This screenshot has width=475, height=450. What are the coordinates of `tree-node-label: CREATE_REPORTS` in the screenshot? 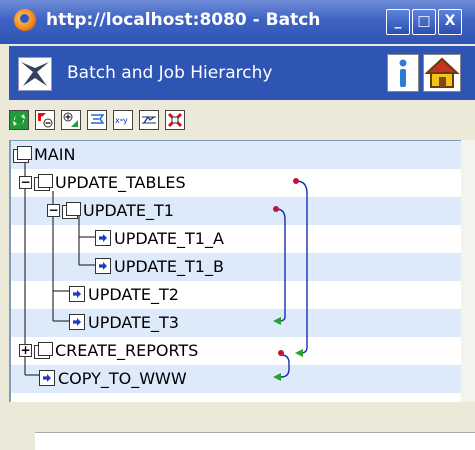 It's located at (127, 350).